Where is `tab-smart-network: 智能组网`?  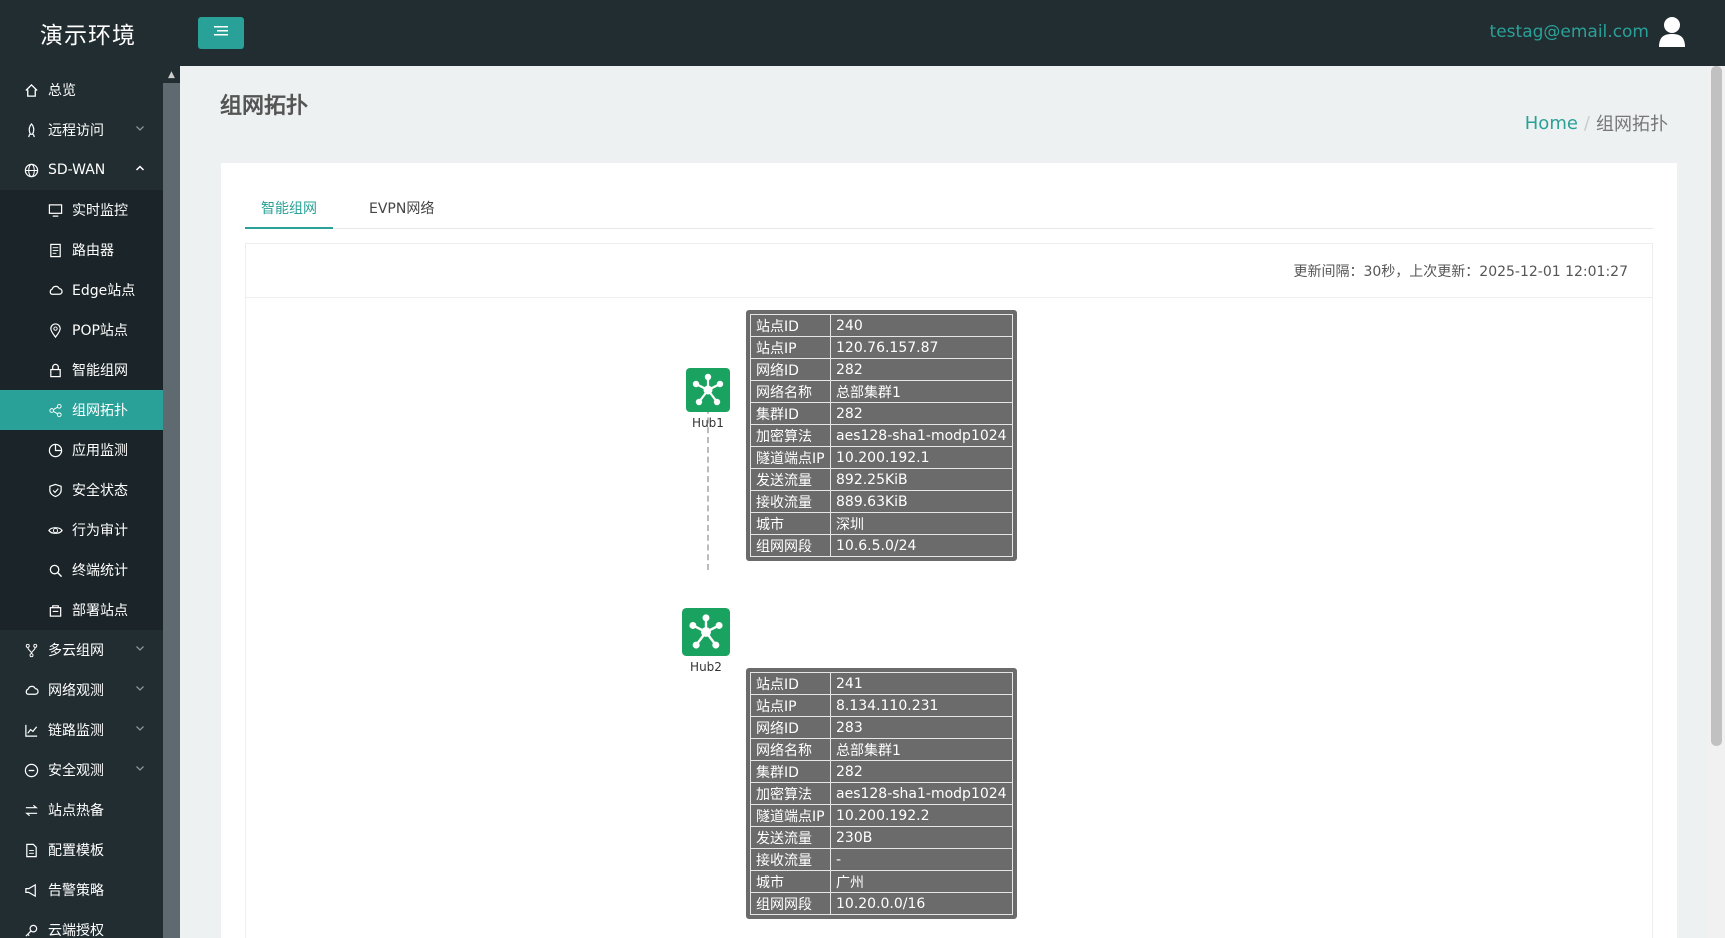 tab-smart-network: 智能组网 is located at coordinates (289, 210).